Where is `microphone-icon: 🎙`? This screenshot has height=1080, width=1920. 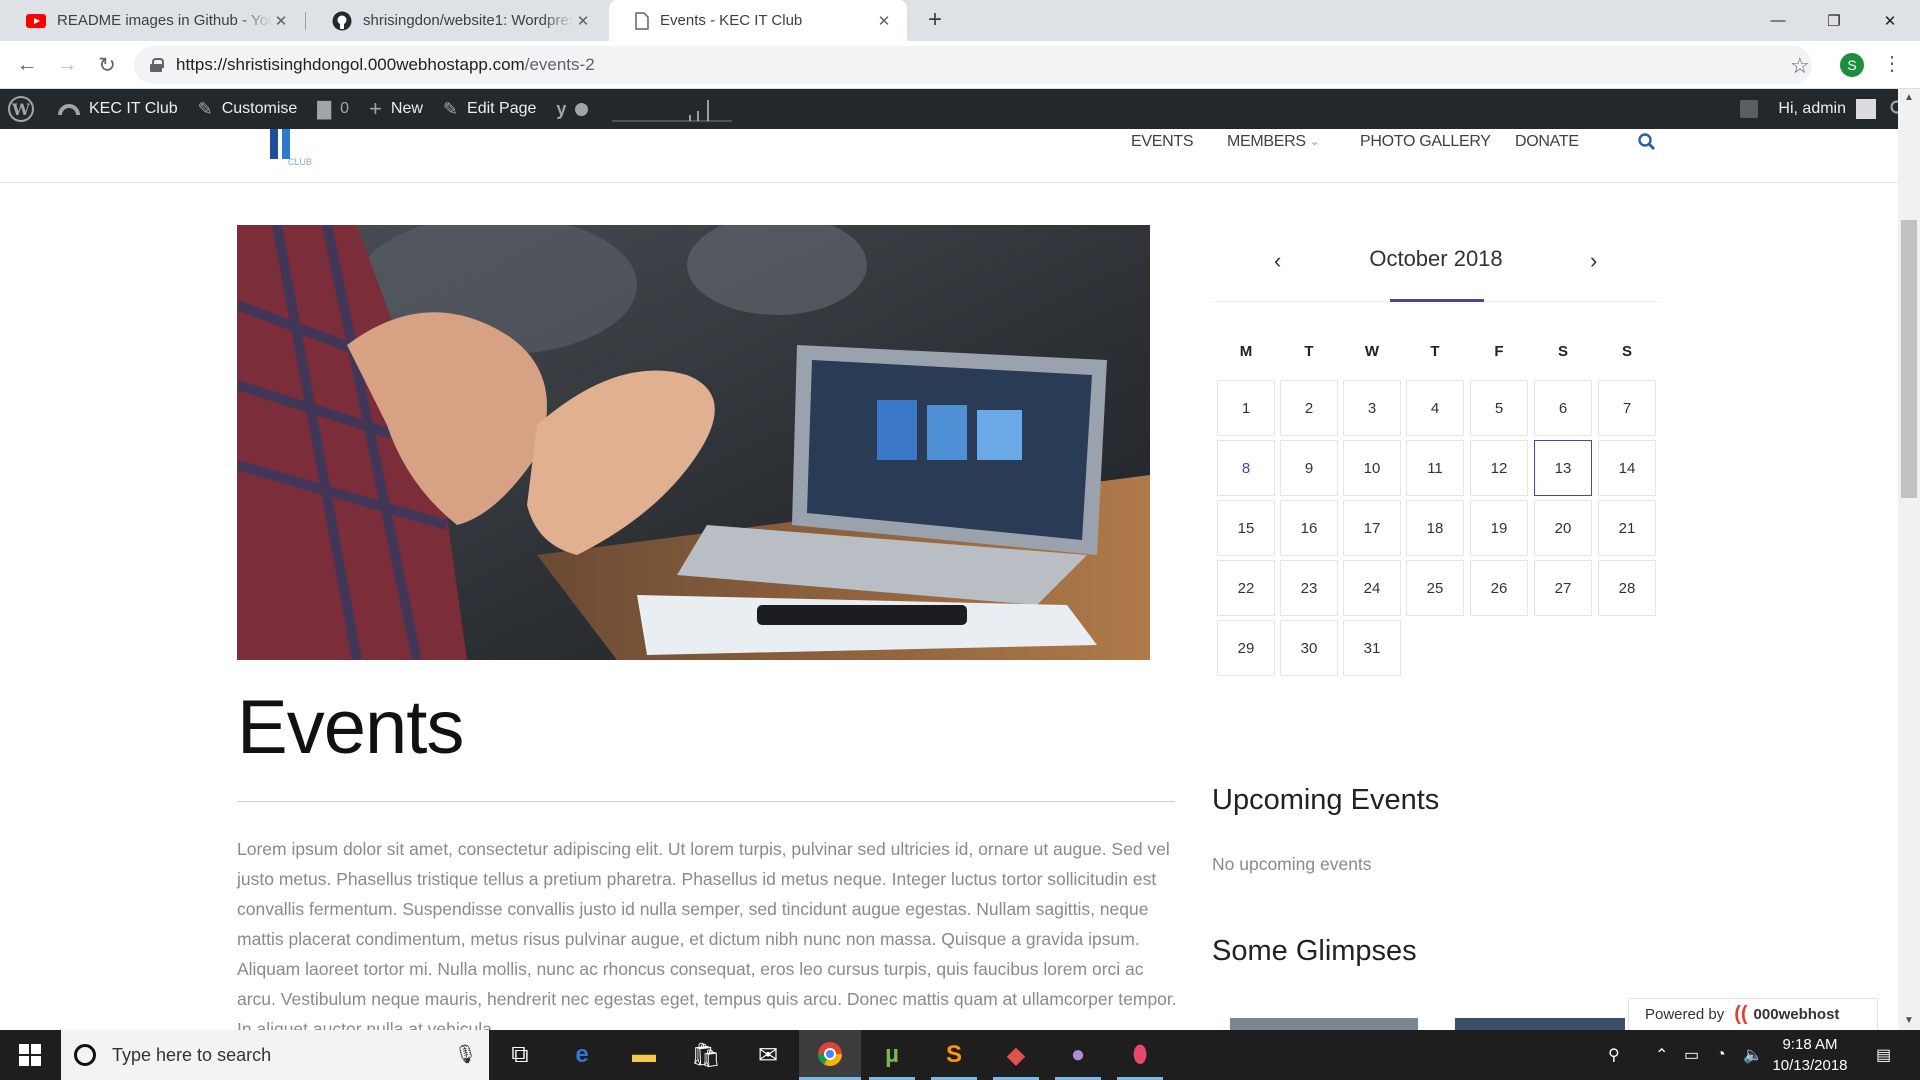 microphone-icon: 🎙 is located at coordinates (465, 1054).